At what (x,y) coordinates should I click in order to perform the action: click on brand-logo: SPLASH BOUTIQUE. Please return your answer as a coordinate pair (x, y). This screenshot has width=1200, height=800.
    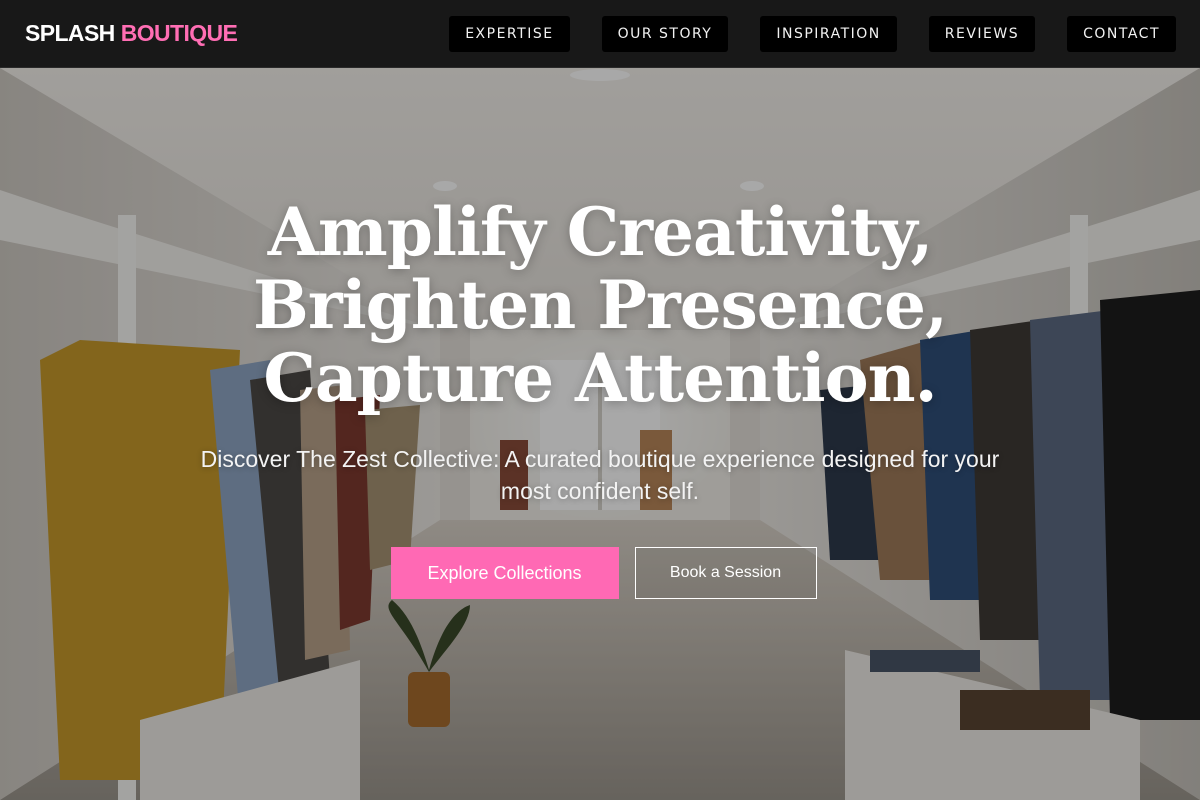
    Looking at the image, I should click on (131, 33).